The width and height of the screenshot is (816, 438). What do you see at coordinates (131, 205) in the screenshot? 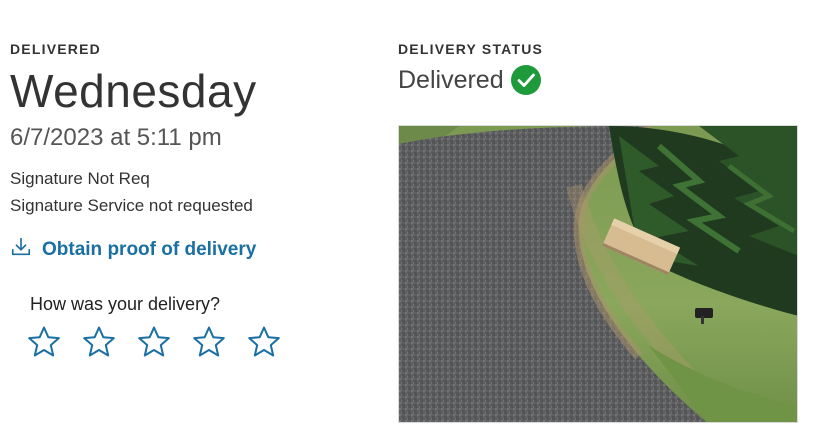
I see `signature-service: Signature Service not requested` at bounding box center [131, 205].